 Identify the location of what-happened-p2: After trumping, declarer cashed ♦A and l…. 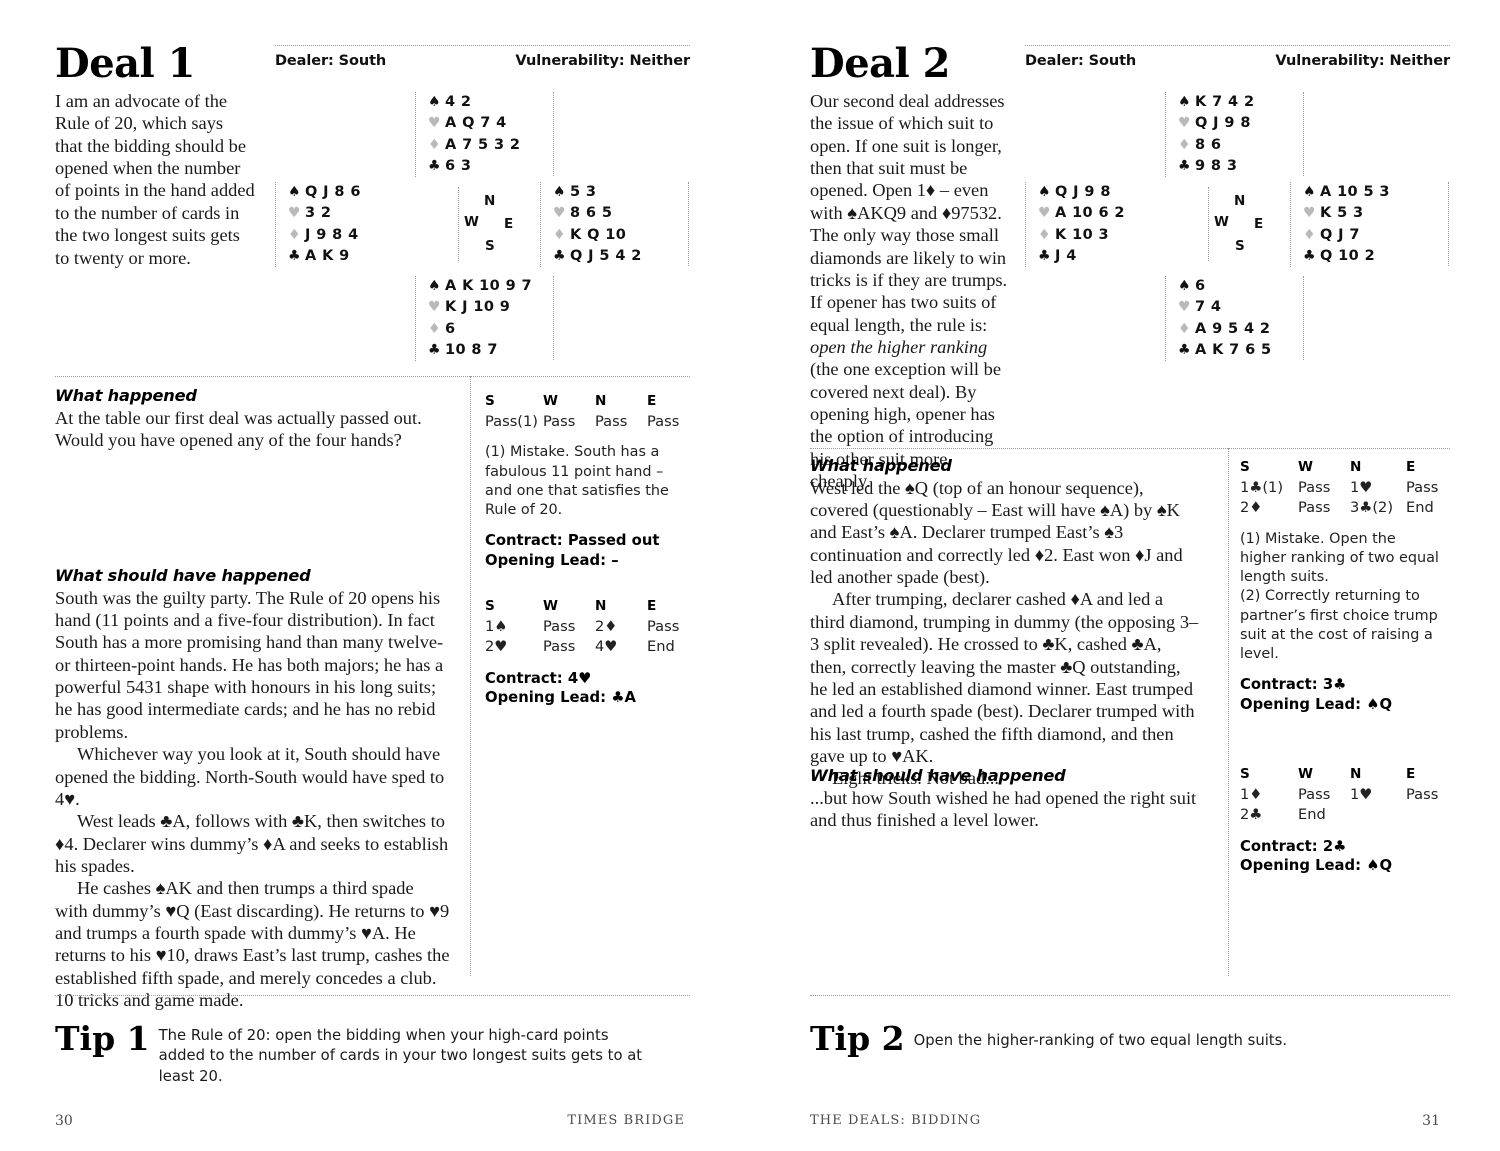
(1004, 677).